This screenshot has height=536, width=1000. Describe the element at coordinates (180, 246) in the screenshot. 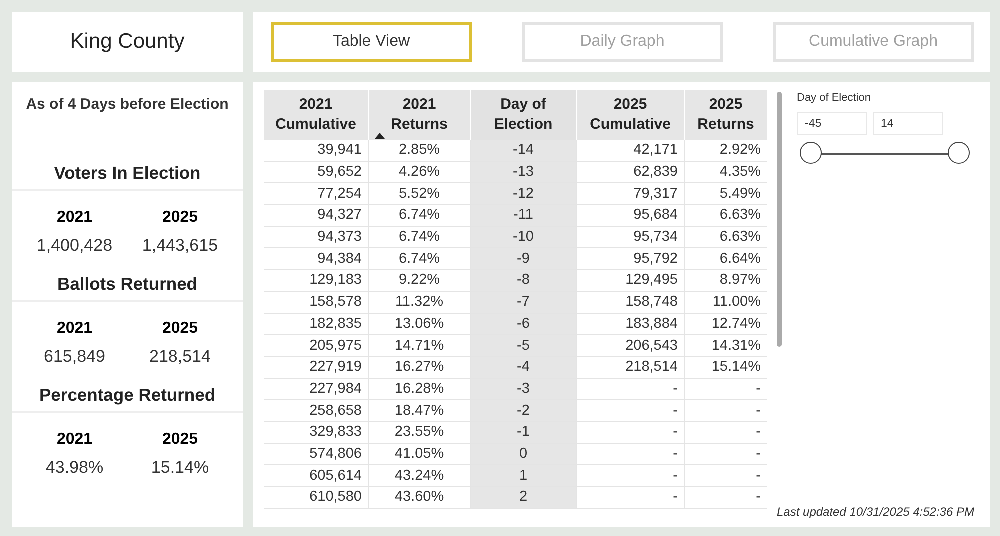

I see `stat-value: 1,443,615` at that location.